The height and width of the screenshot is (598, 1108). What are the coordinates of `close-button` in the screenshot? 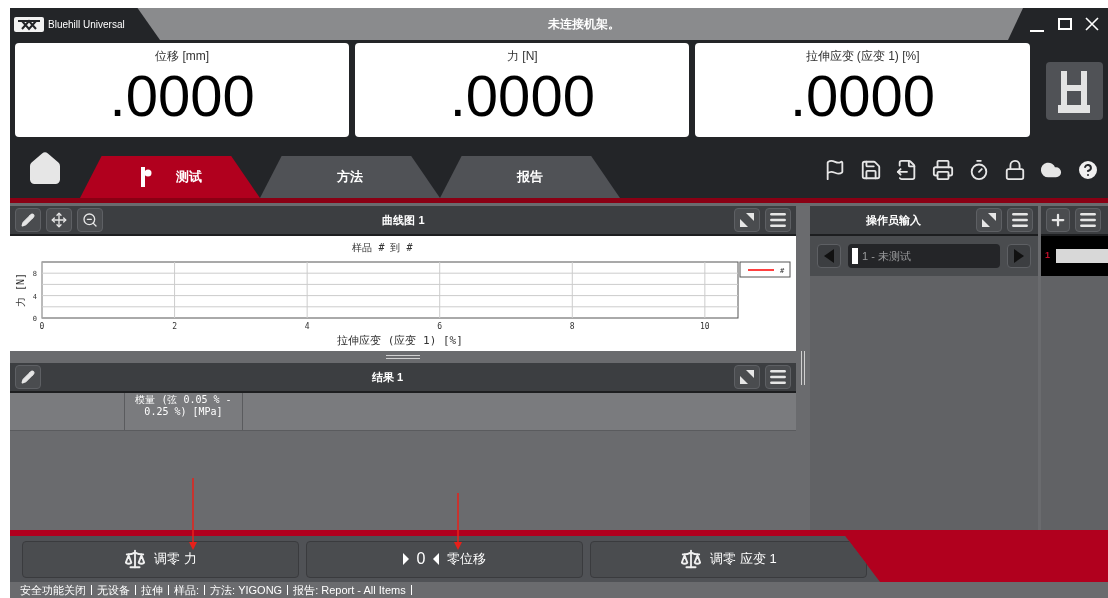 It's located at (1092, 24).